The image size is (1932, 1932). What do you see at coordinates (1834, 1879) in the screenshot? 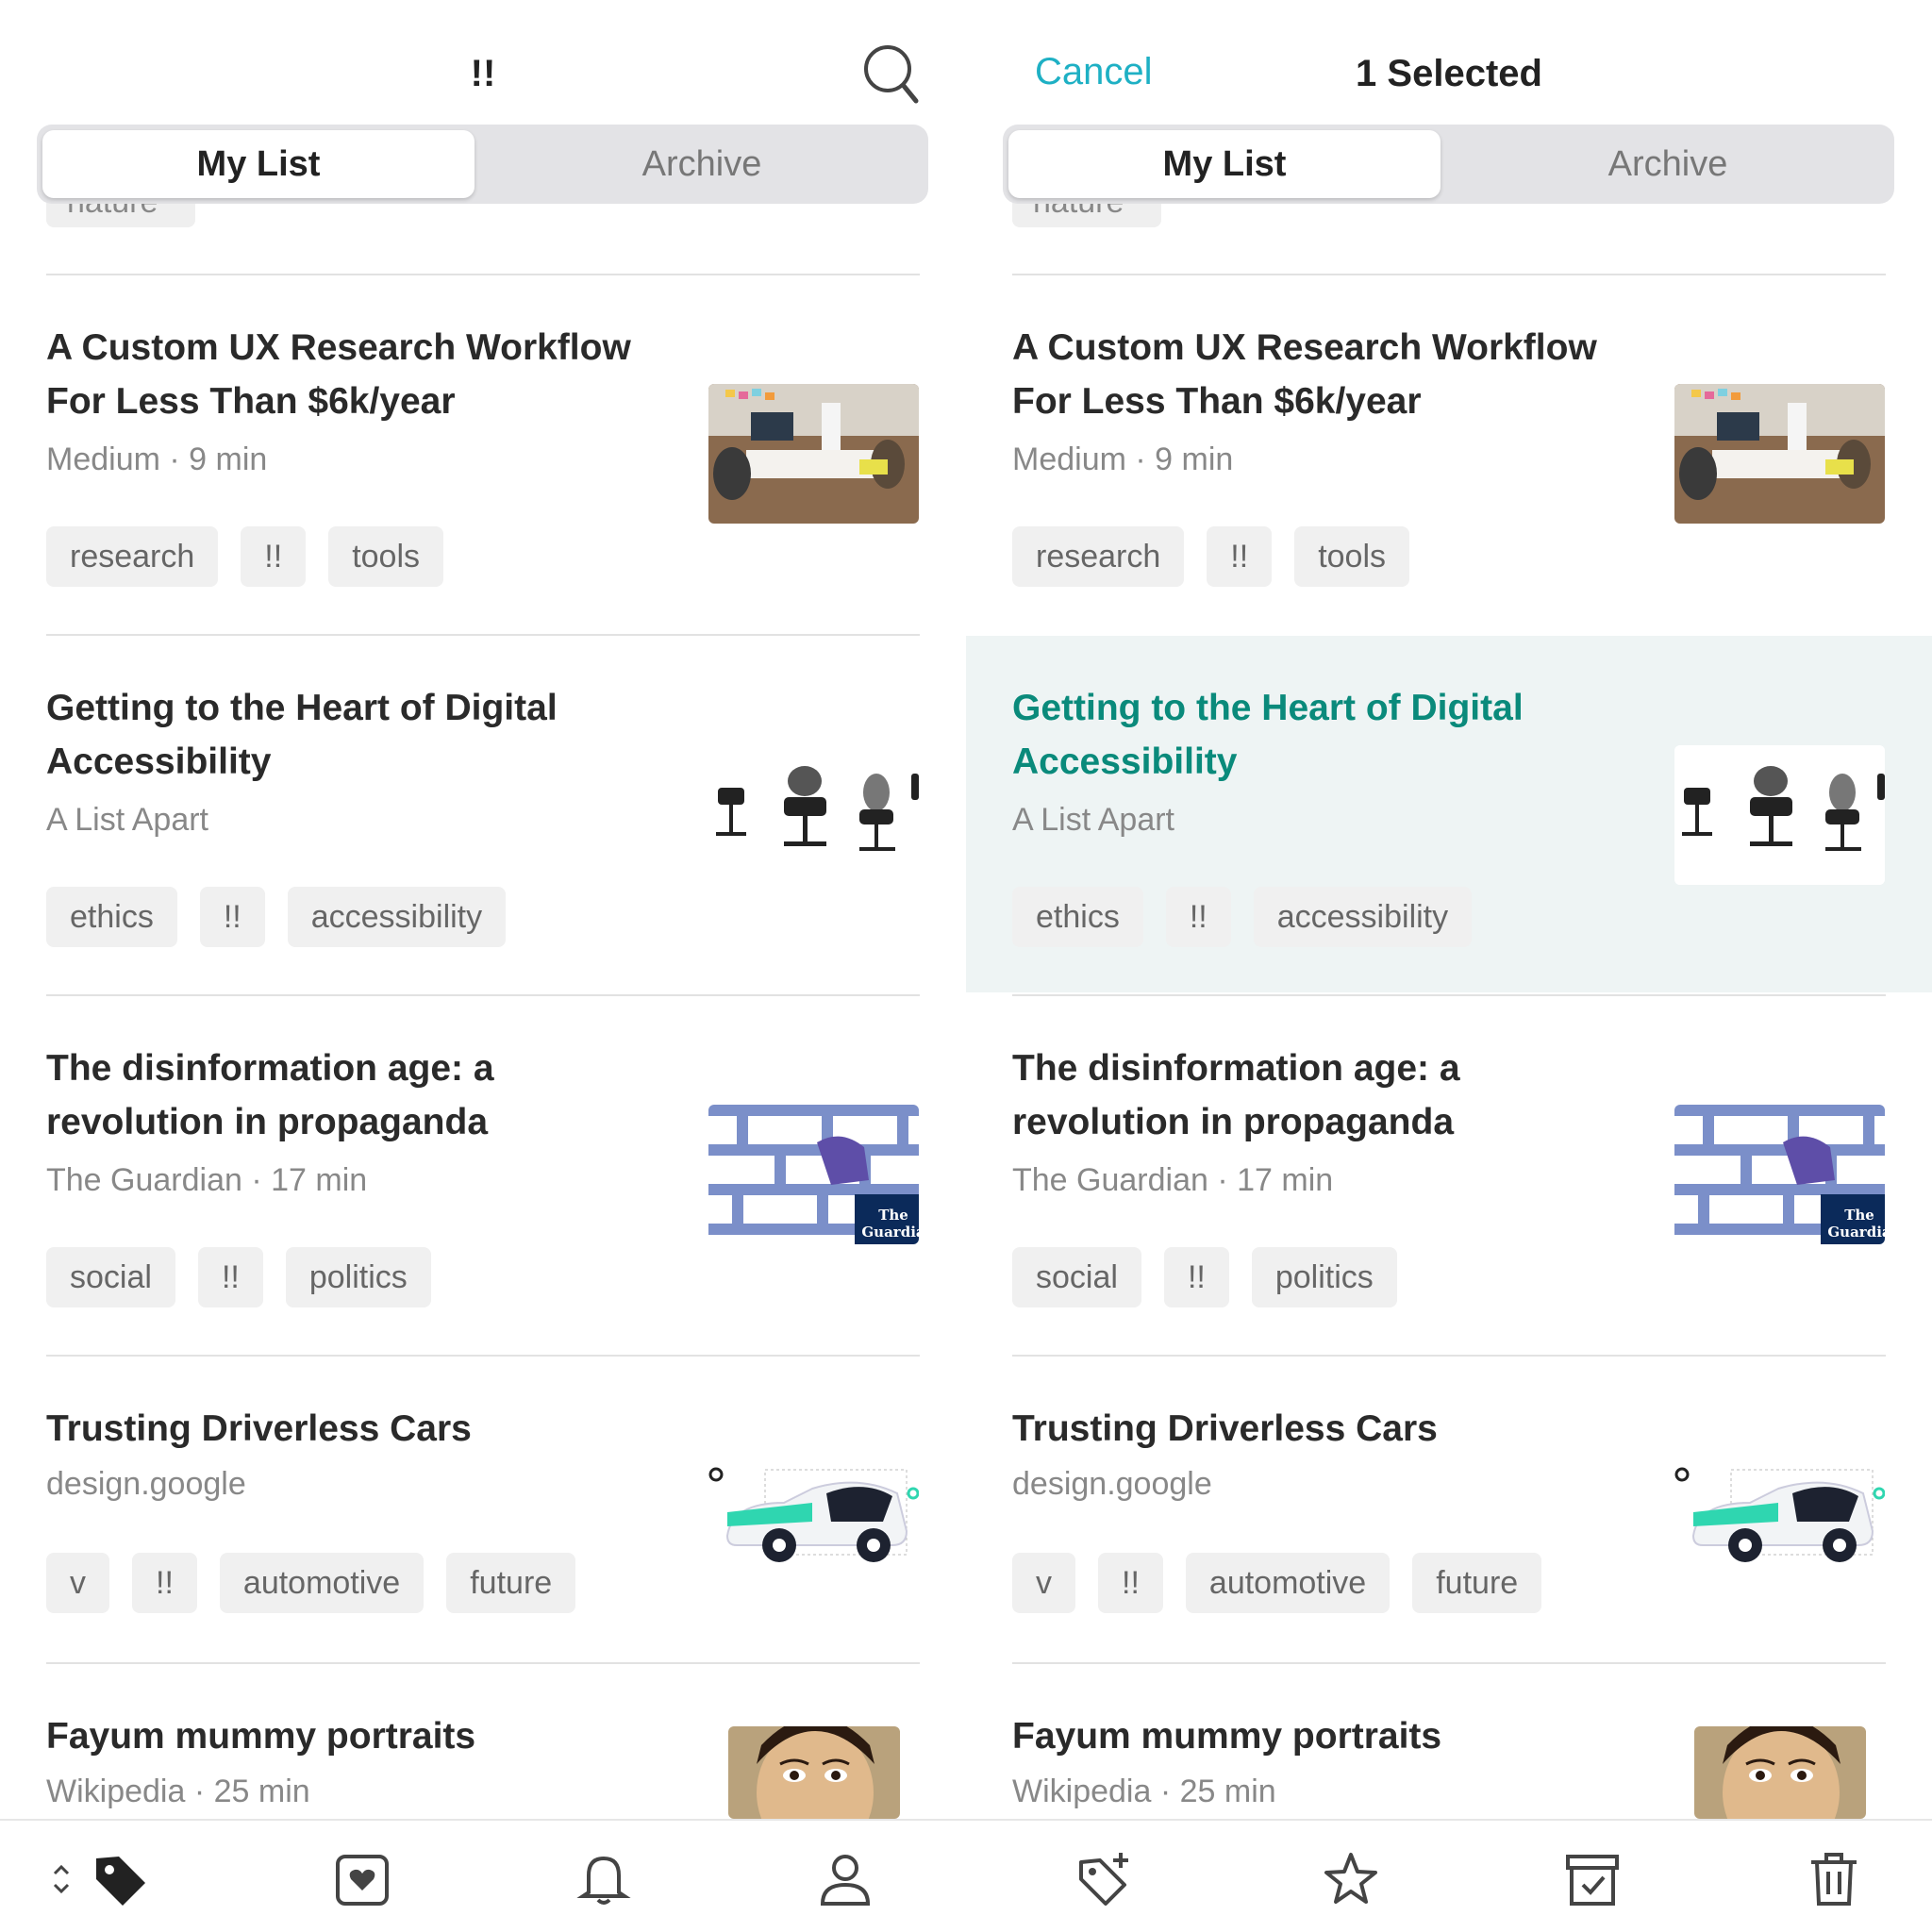
I see `trash-icon` at bounding box center [1834, 1879].